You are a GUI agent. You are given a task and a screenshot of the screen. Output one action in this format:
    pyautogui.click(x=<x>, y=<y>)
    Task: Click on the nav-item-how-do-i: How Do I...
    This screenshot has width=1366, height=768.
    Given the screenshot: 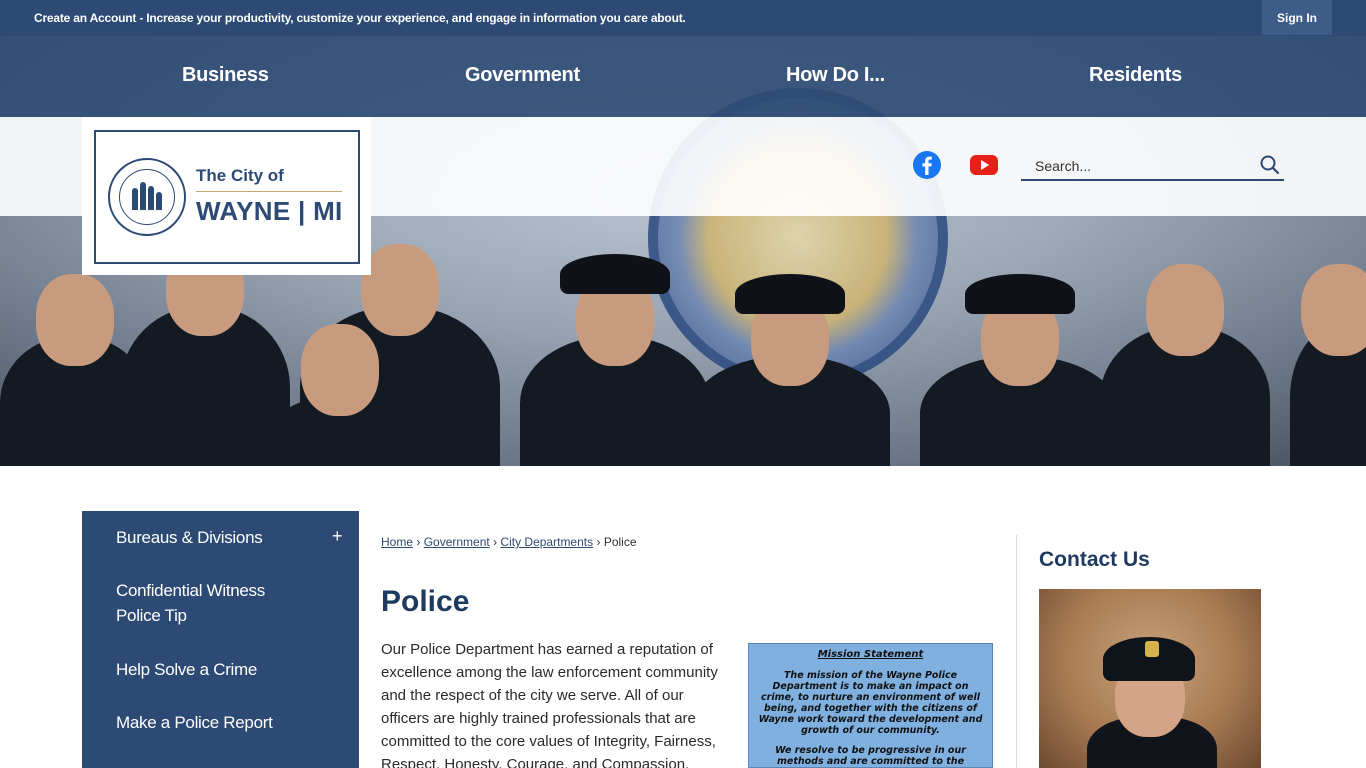 What is the action you would take?
    pyautogui.click(x=835, y=75)
    